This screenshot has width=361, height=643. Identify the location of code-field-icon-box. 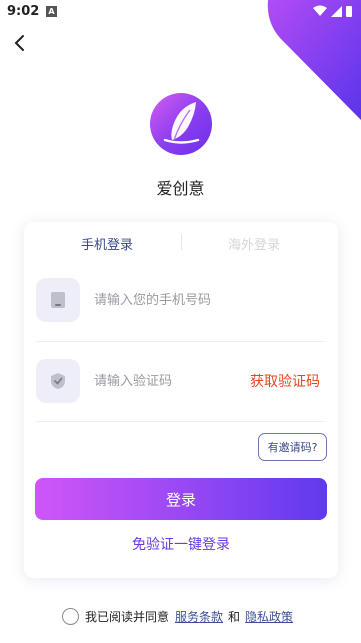
(58, 381).